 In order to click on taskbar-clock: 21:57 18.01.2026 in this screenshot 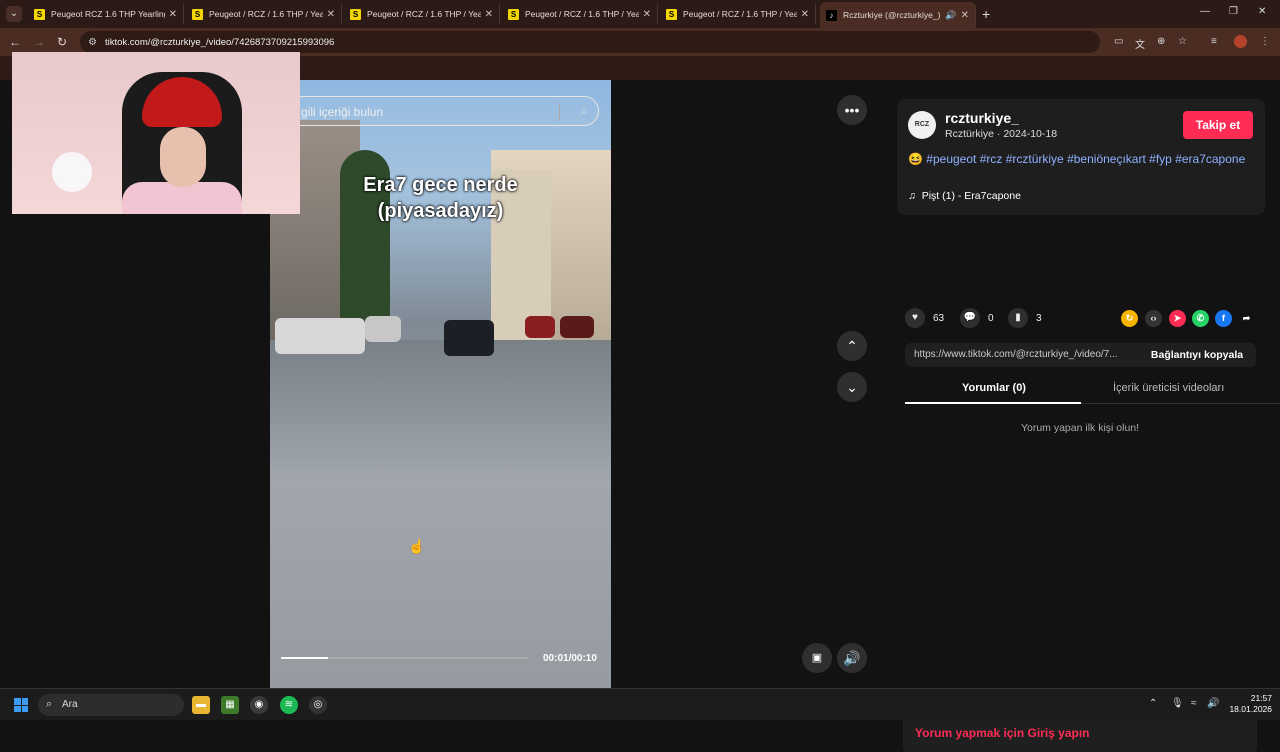, I will do `click(1250, 704)`.